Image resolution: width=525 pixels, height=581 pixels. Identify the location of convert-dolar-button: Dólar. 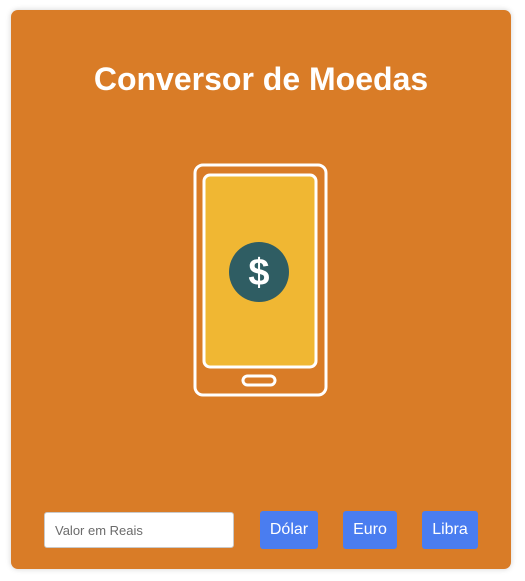
(289, 530).